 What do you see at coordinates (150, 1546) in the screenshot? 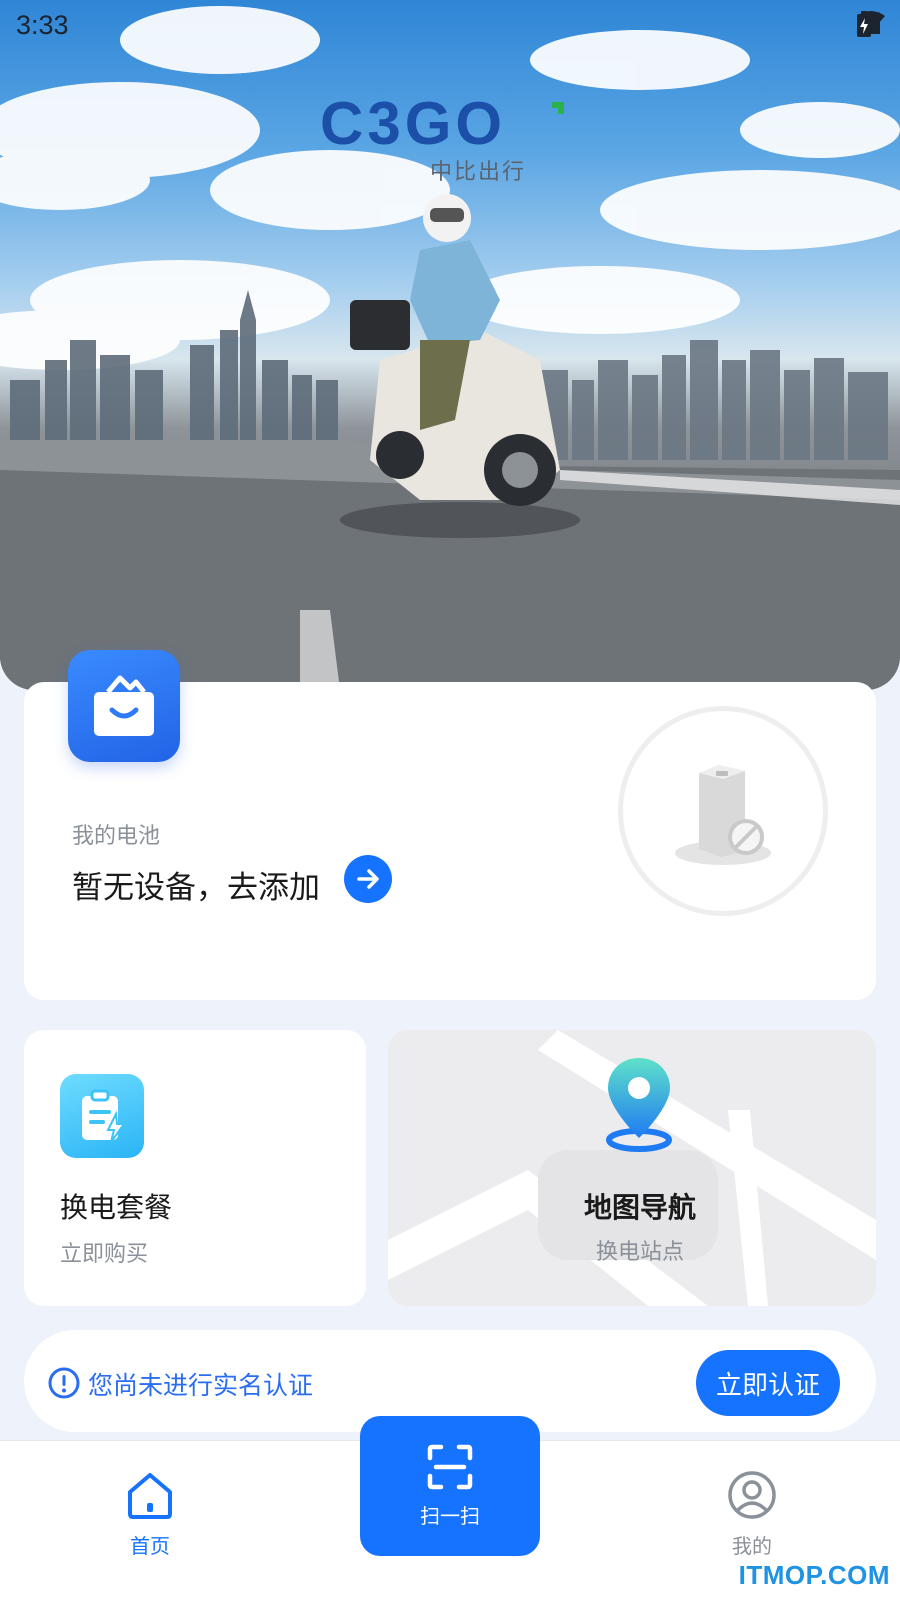
I see `nav-home-label: 首页` at bounding box center [150, 1546].